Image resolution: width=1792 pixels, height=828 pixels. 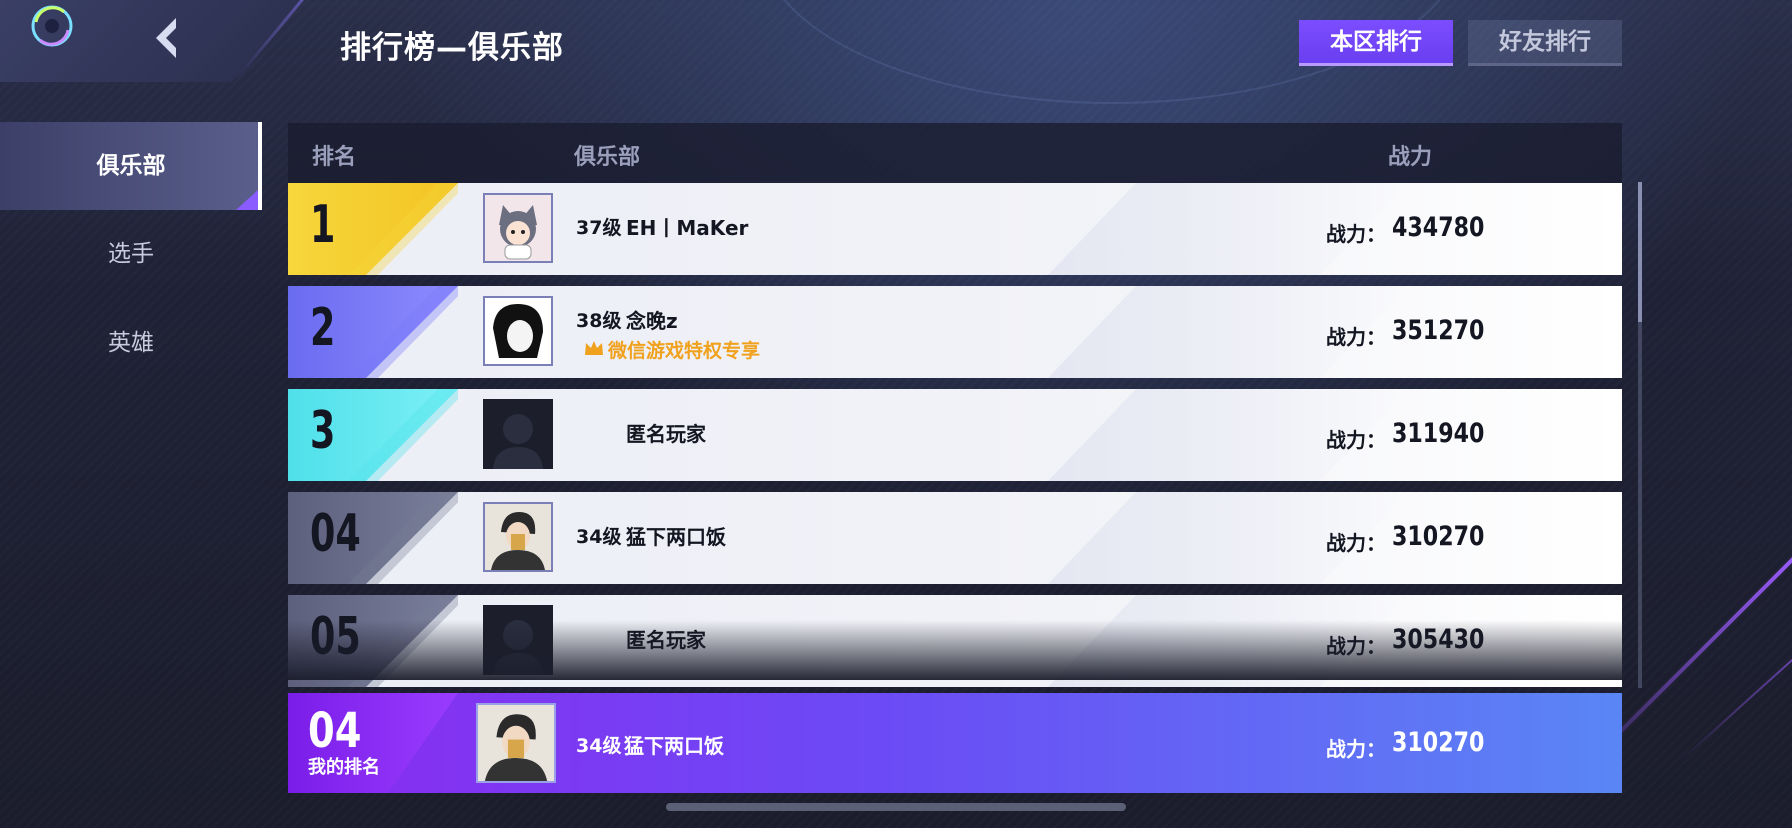 I want to click on power-value: 305430, so click(x=1438, y=639).